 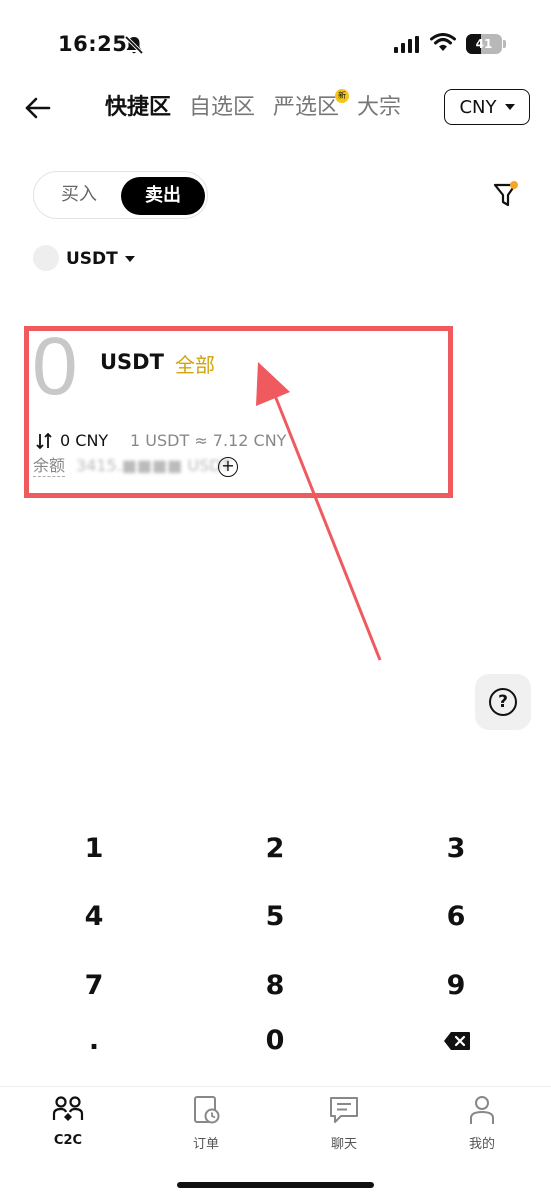 I want to click on sell-tab: 卖出, so click(x=163, y=196).